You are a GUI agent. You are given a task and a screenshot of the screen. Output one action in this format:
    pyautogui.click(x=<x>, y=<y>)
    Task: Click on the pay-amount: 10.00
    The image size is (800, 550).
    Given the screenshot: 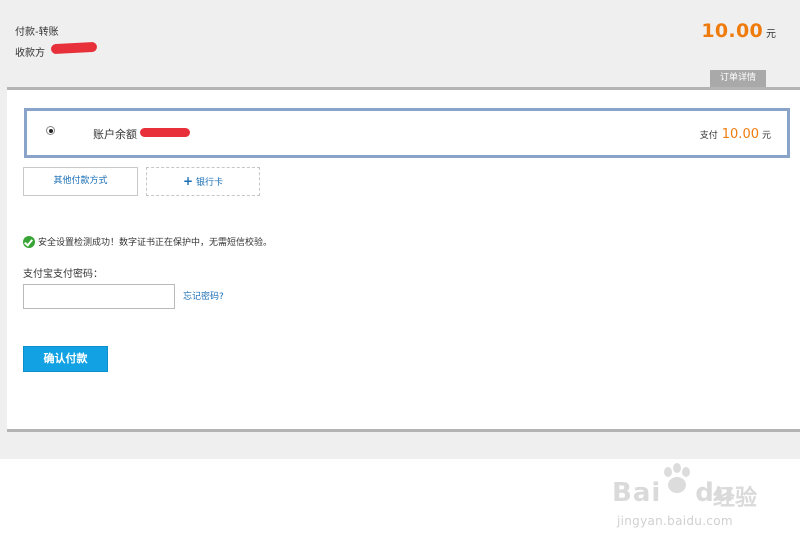 What is the action you would take?
    pyautogui.click(x=740, y=134)
    